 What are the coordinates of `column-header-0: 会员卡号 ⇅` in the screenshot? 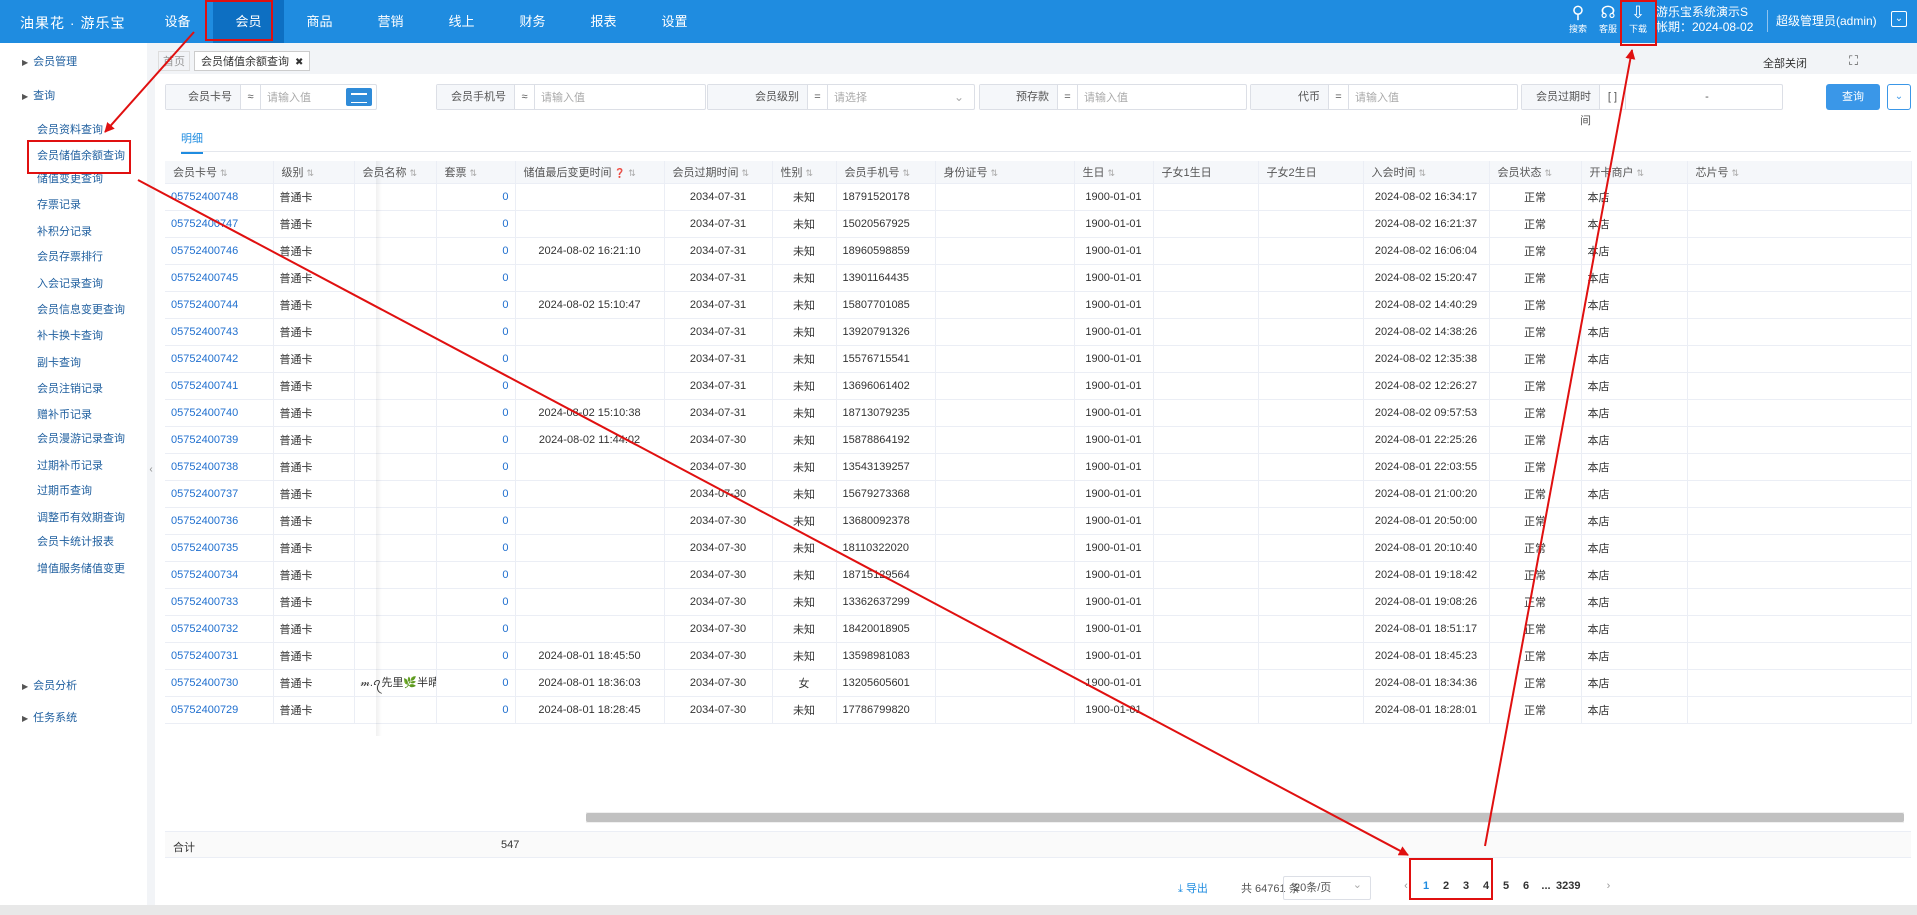 It's located at (219, 172).